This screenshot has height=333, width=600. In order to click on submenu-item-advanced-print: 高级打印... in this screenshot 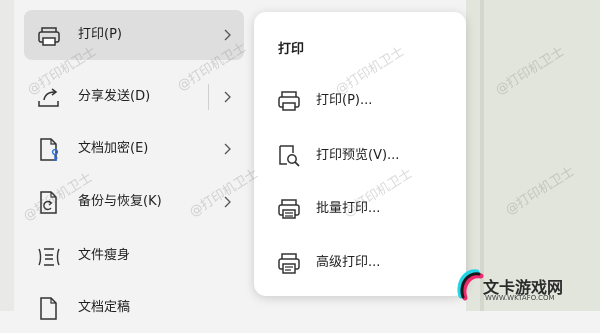, I will do `click(360, 263)`.